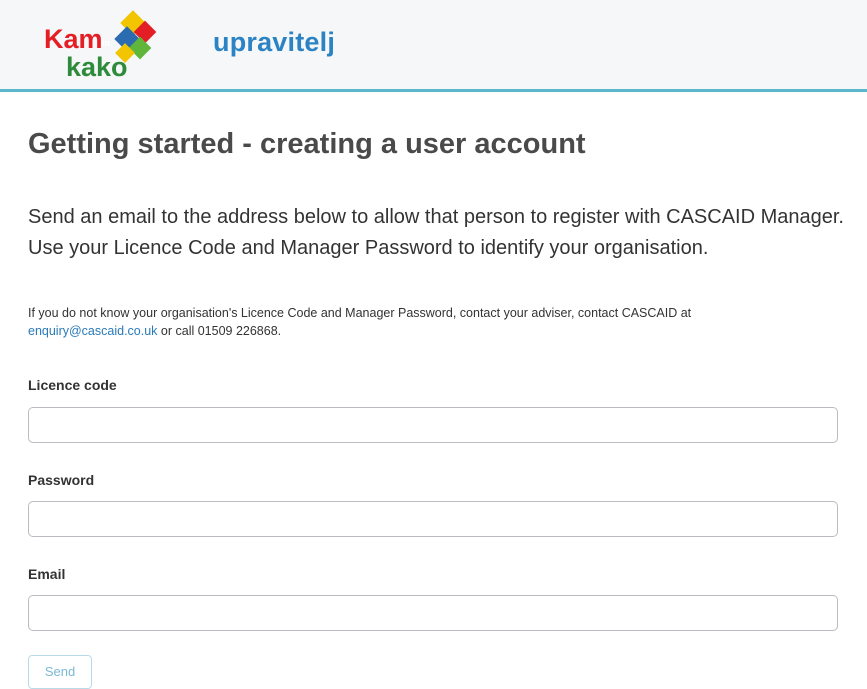  Describe the element at coordinates (73, 39) in the screenshot. I see `logo-kam-text: Kam` at that location.